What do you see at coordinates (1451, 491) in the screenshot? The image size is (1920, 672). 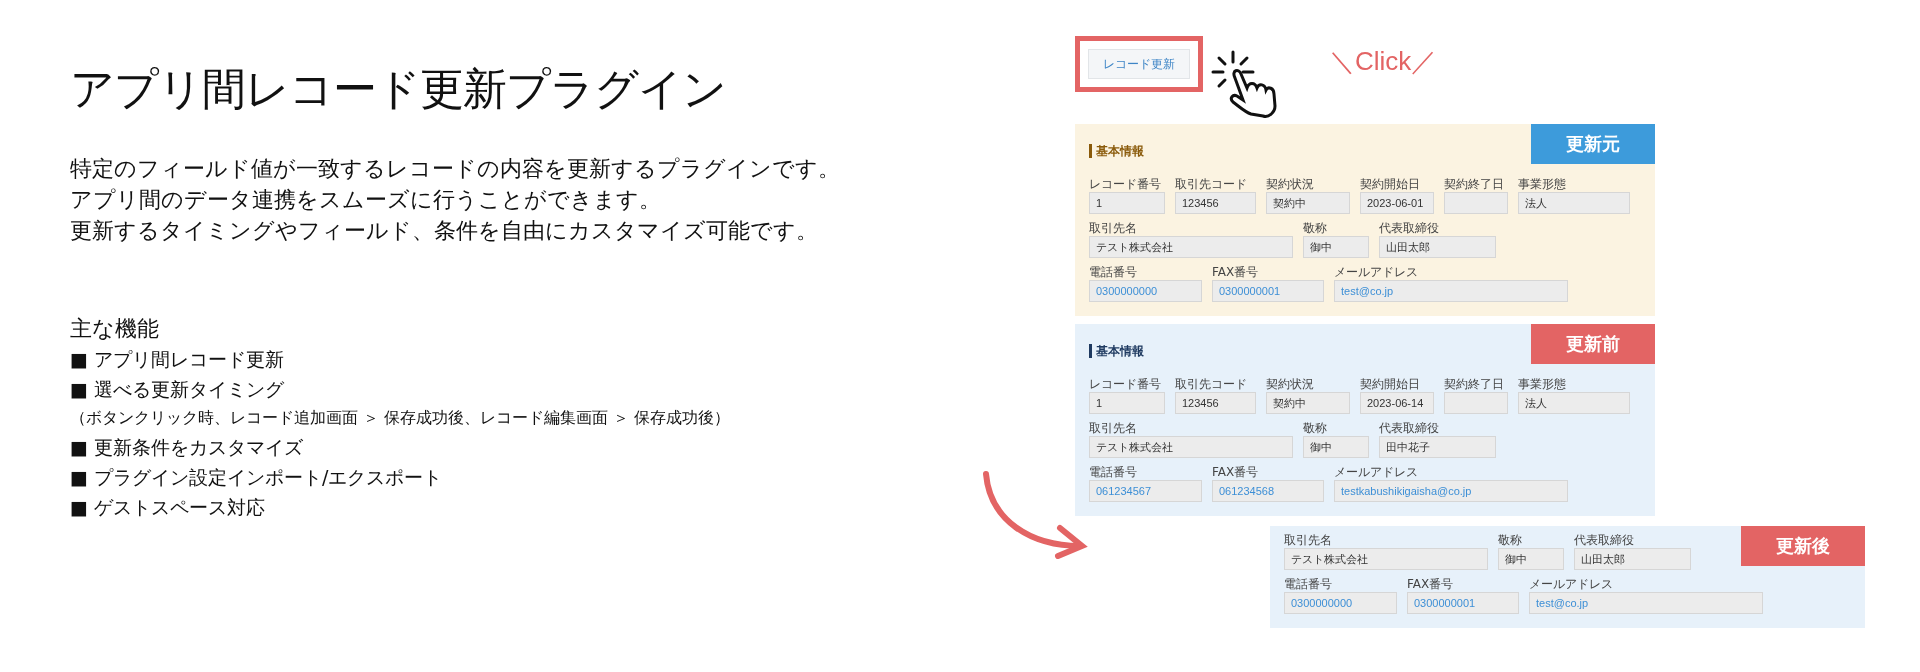 I see `field-value: testkabushikigaisha@co.jp` at bounding box center [1451, 491].